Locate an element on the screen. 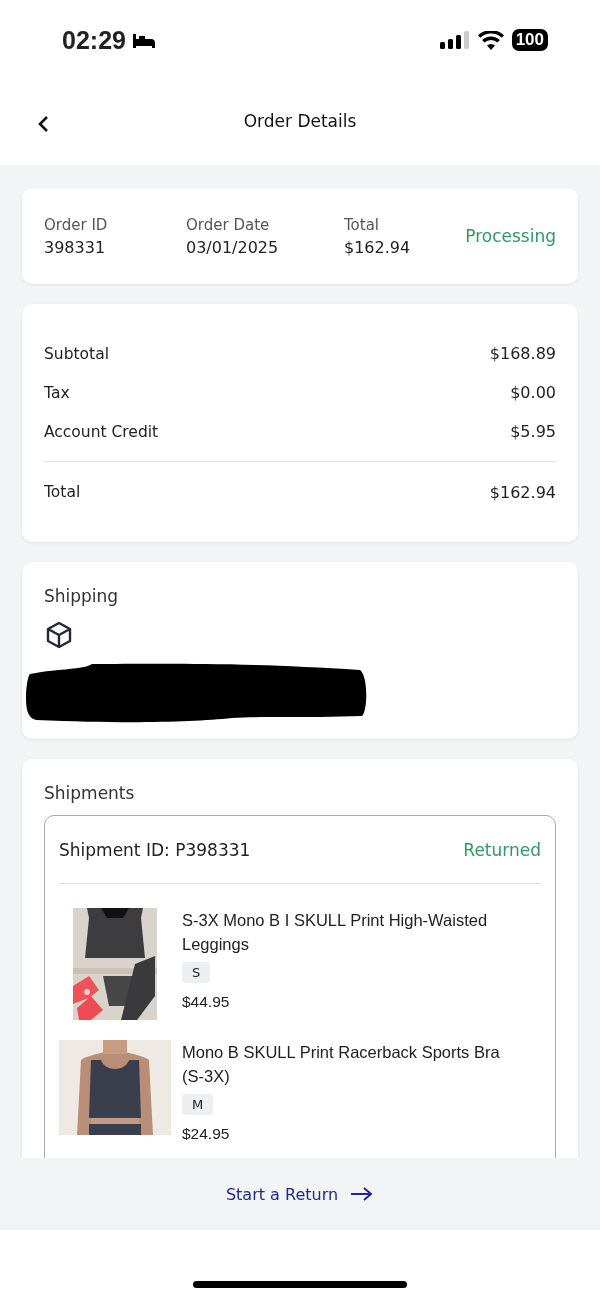  status-time: 02:29 is located at coordinates (94, 40).